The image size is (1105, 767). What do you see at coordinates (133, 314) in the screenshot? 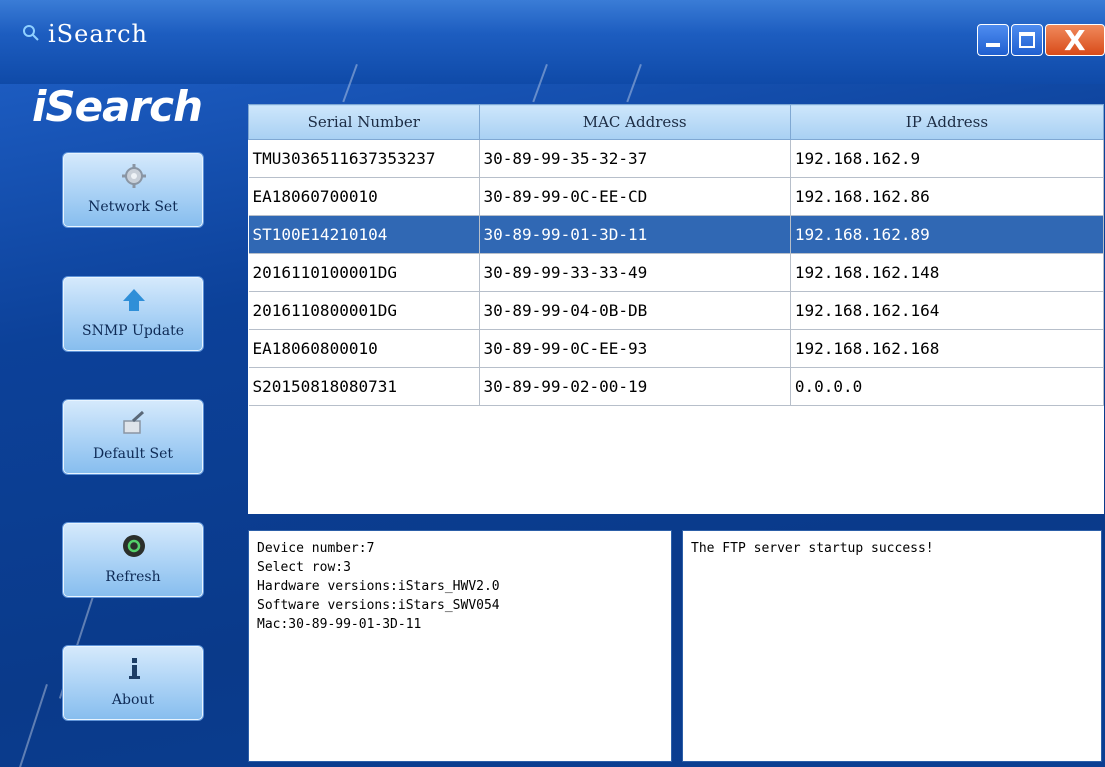
I see `snmp-update-button: SNMP Update` at bounding box center [133, 314].